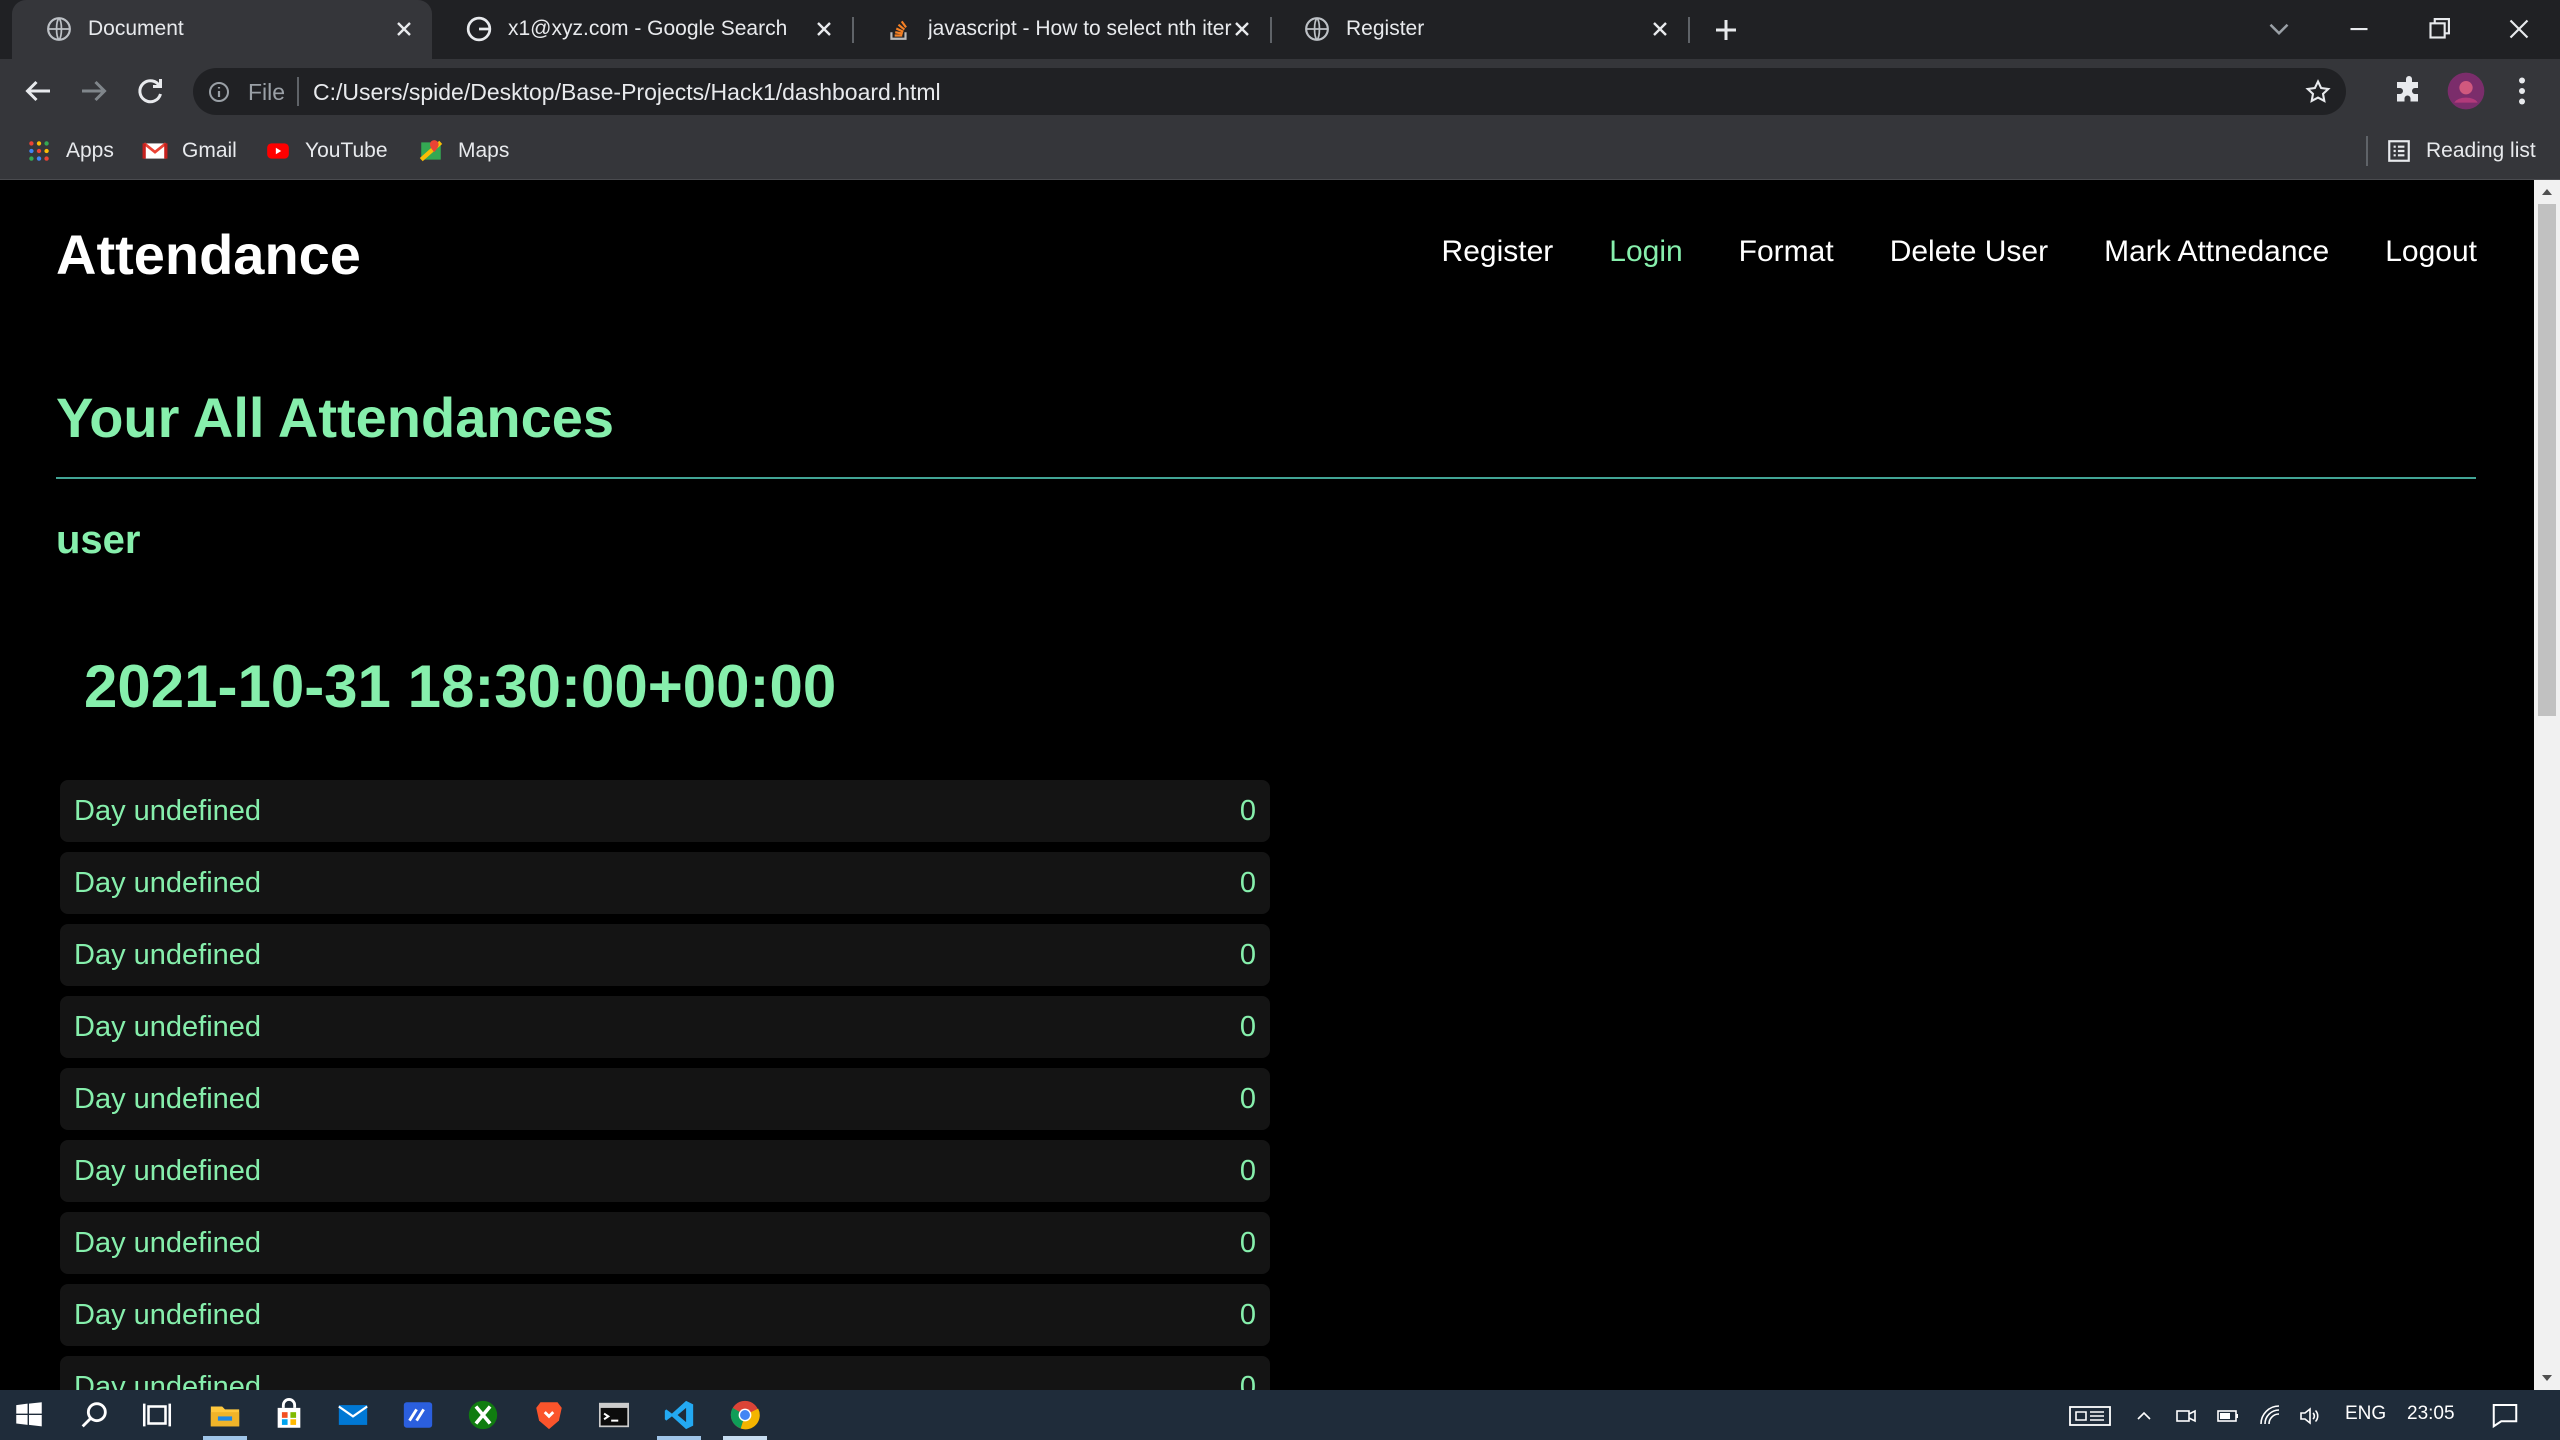 This screenshot has width=2560, height=1440. I want to click on page-title: Your All Attendances, so click(335, 417).